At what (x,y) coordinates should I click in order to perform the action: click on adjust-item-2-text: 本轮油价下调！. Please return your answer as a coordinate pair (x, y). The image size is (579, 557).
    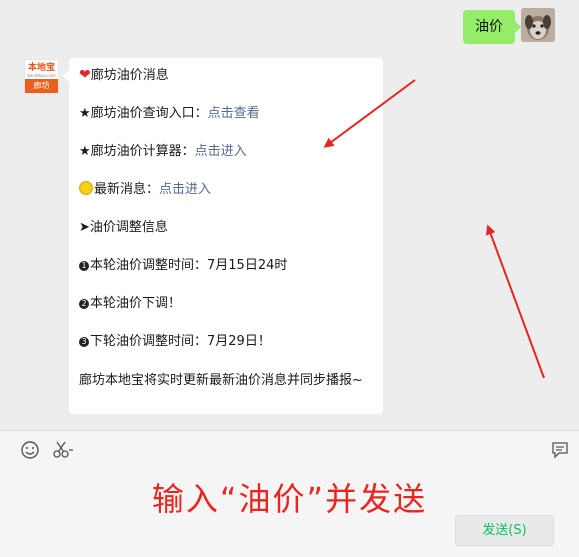
    Looking at the image, I should click on (136, 303).